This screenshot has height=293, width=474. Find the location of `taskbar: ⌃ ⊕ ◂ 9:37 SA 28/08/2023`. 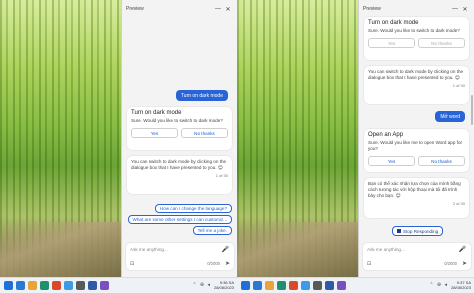

taskbar: ⌃ ⊕ ◂ 9:37 SA 28/08/2023 is located at coordinates (355, 285).